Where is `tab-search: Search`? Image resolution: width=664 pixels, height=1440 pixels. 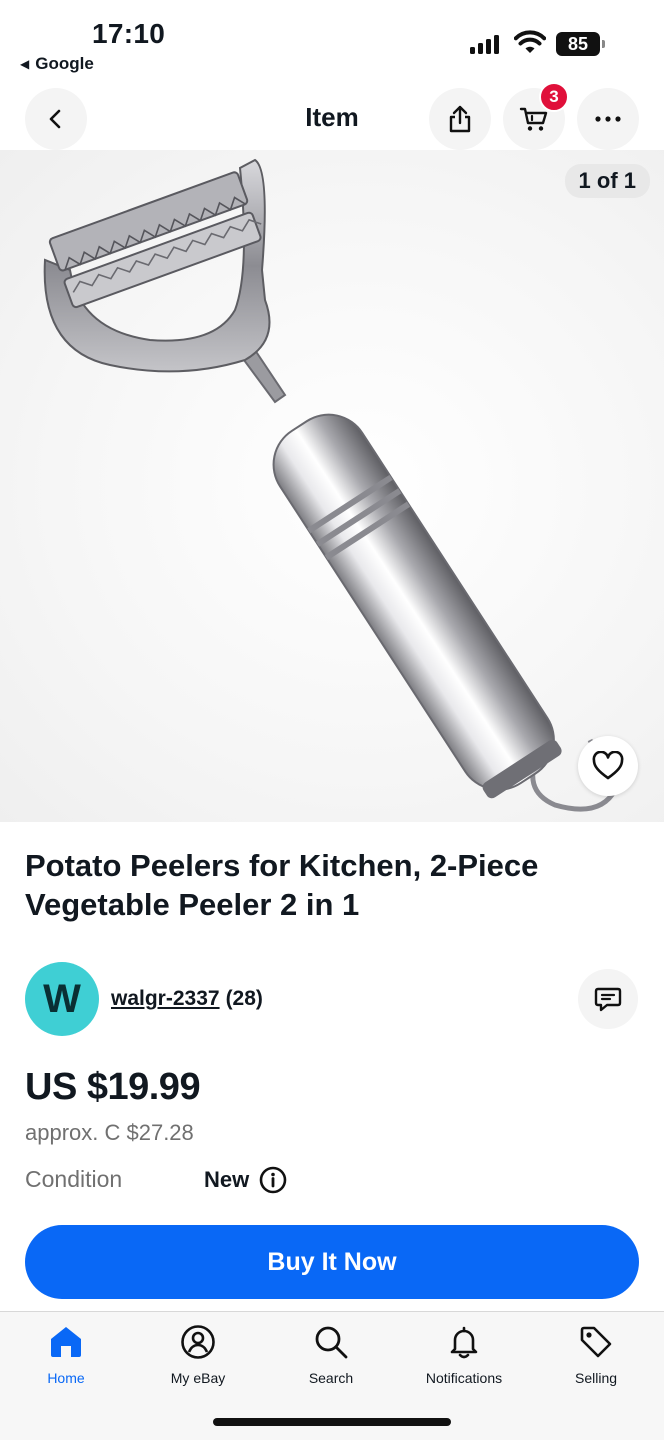
tab-search: Search is located at coordinates (331, 1355).